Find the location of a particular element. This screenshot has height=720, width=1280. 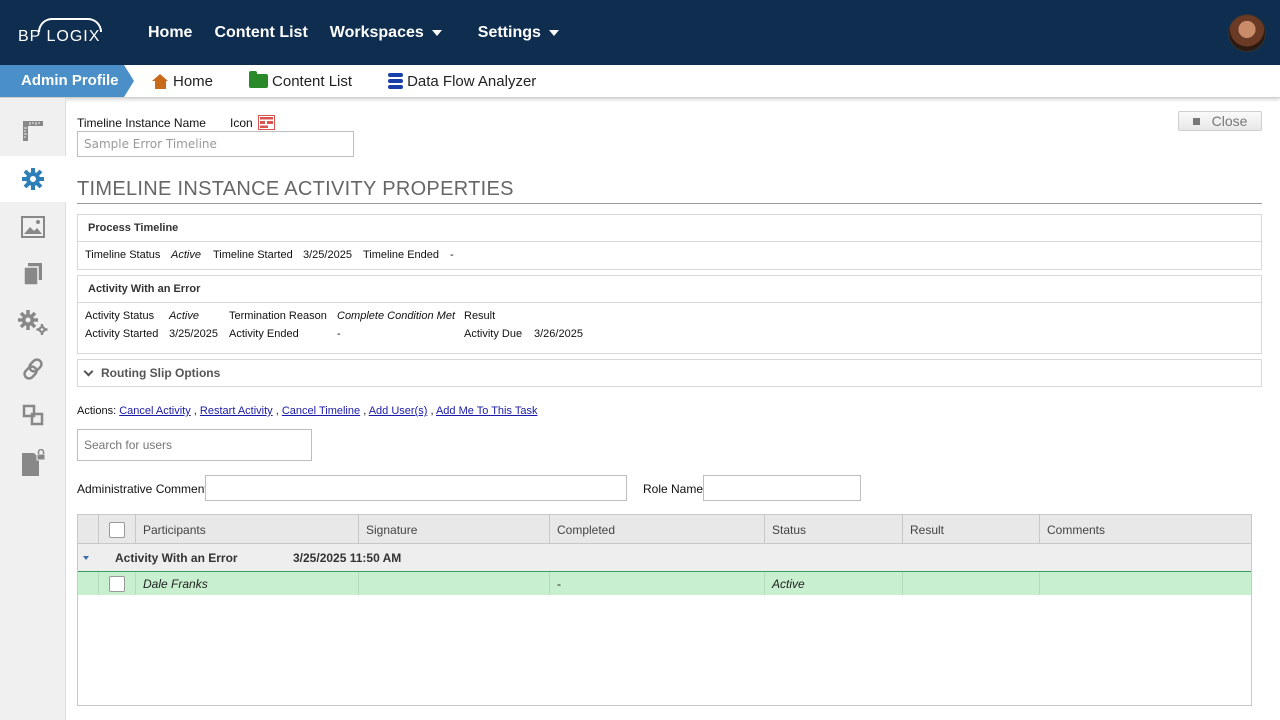

shortcut-home: Home is located at coordinates (182, 81).